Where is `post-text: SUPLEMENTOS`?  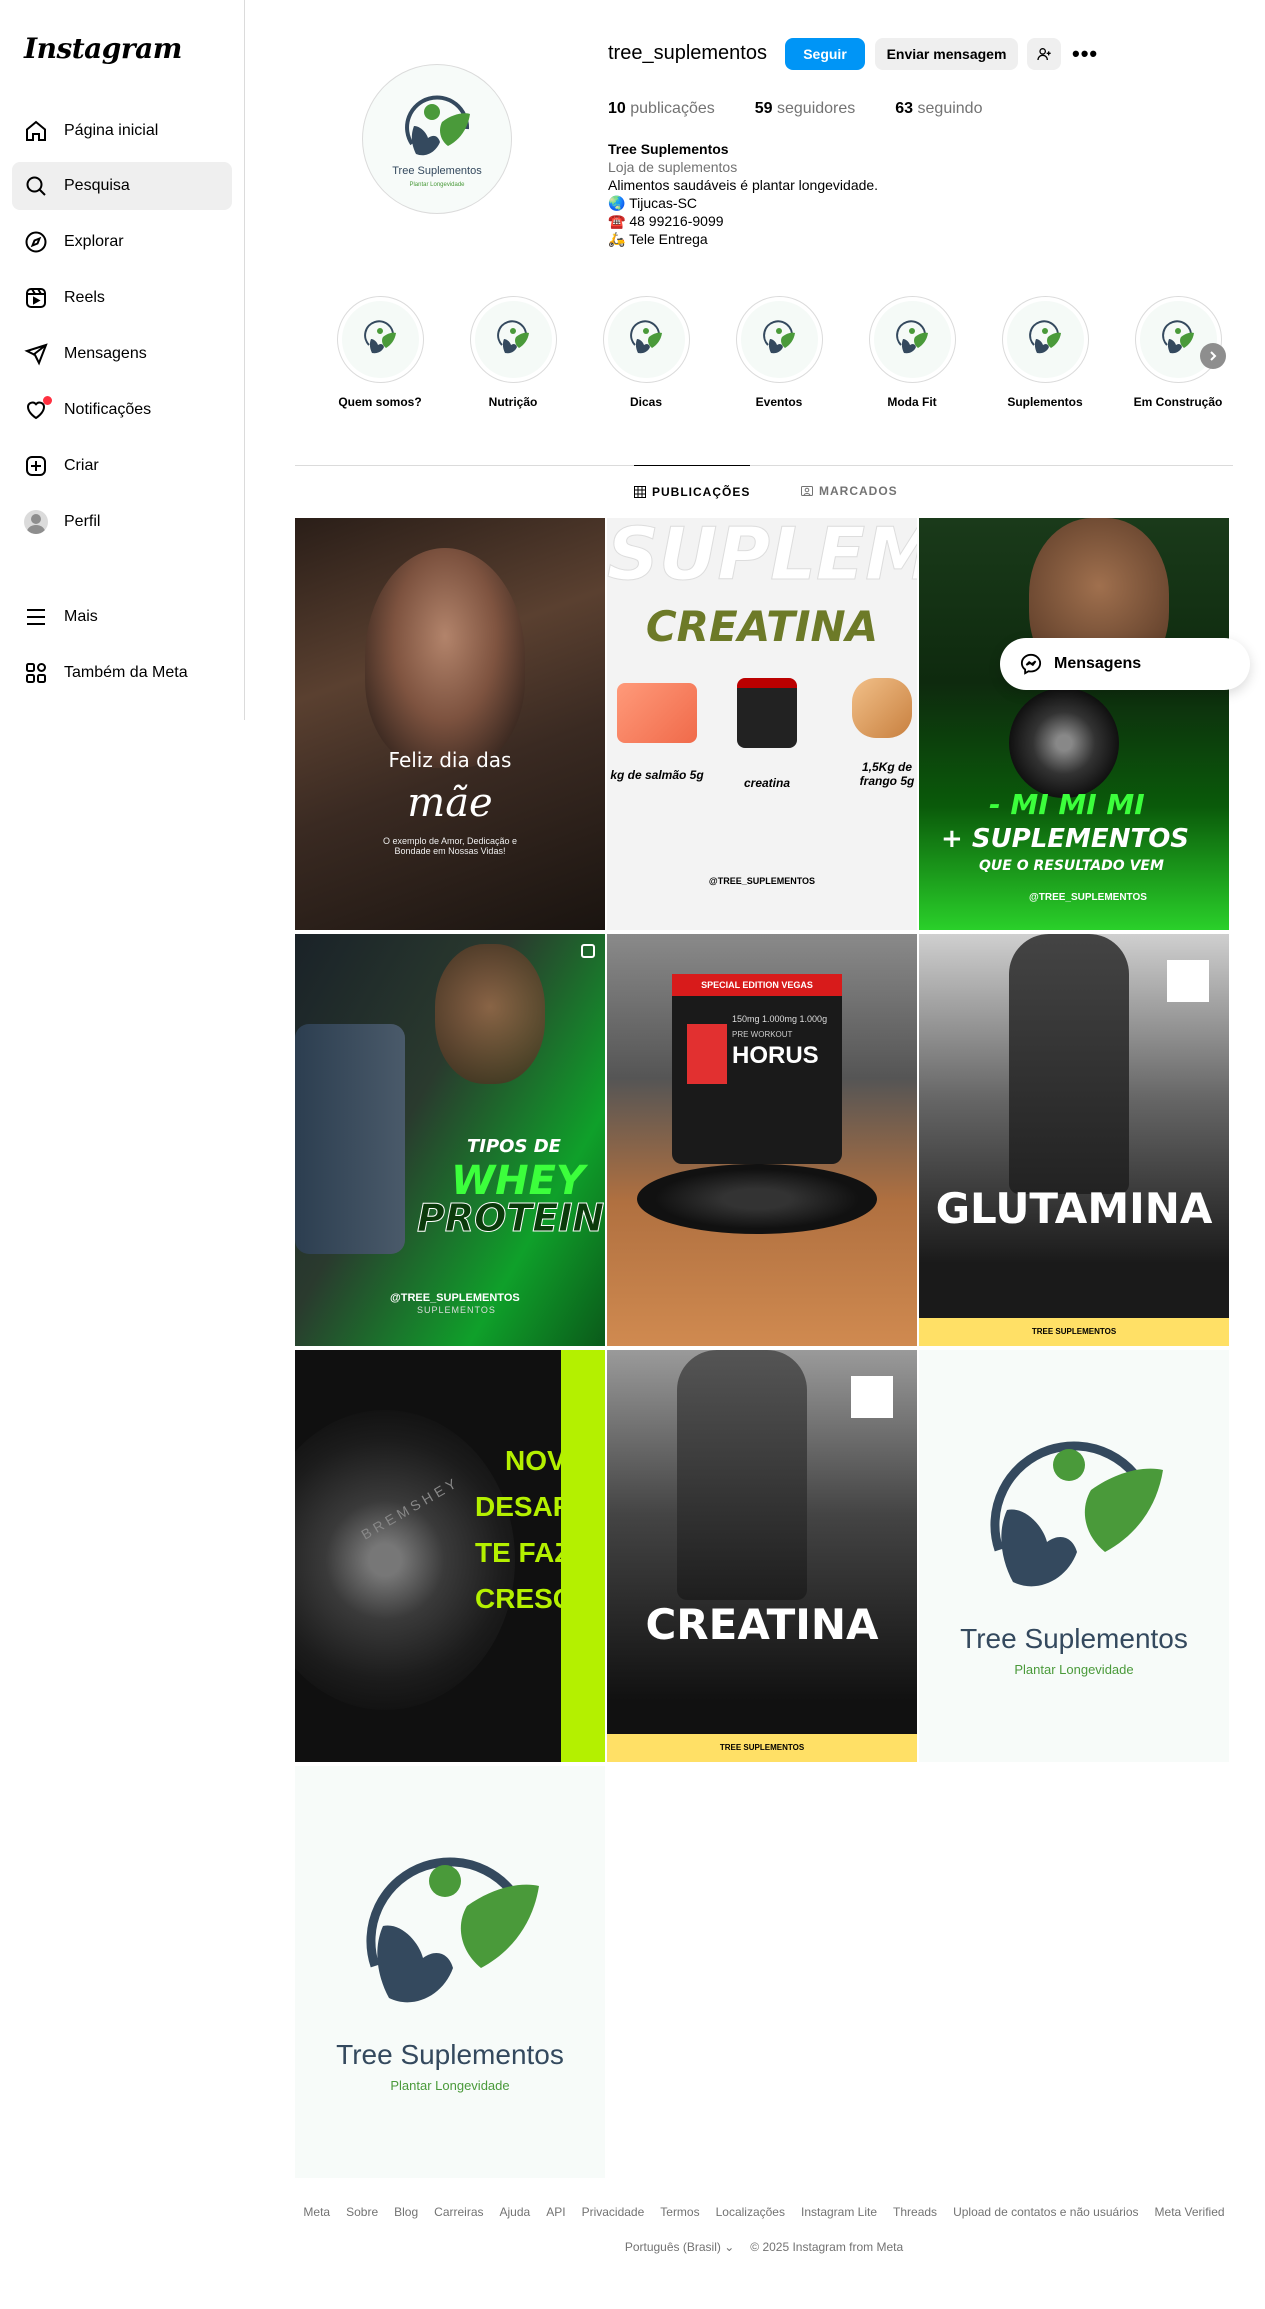 post-text: SUPLEMENTOS is located at coordinates (456, 1310).